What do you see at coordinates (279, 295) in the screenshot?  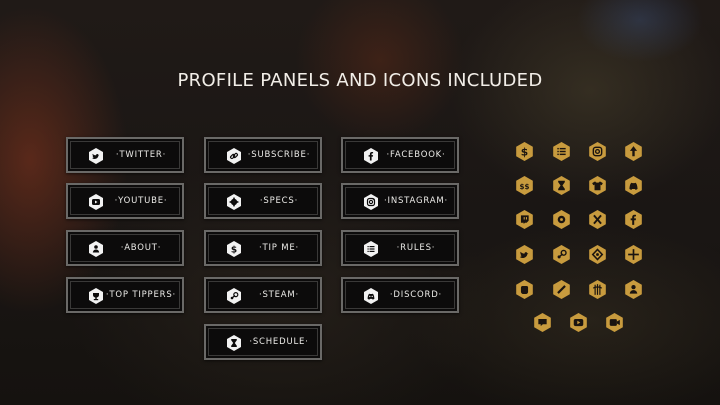 I see `panel-label: ·STEAM·` at bounding box center [279, 295].